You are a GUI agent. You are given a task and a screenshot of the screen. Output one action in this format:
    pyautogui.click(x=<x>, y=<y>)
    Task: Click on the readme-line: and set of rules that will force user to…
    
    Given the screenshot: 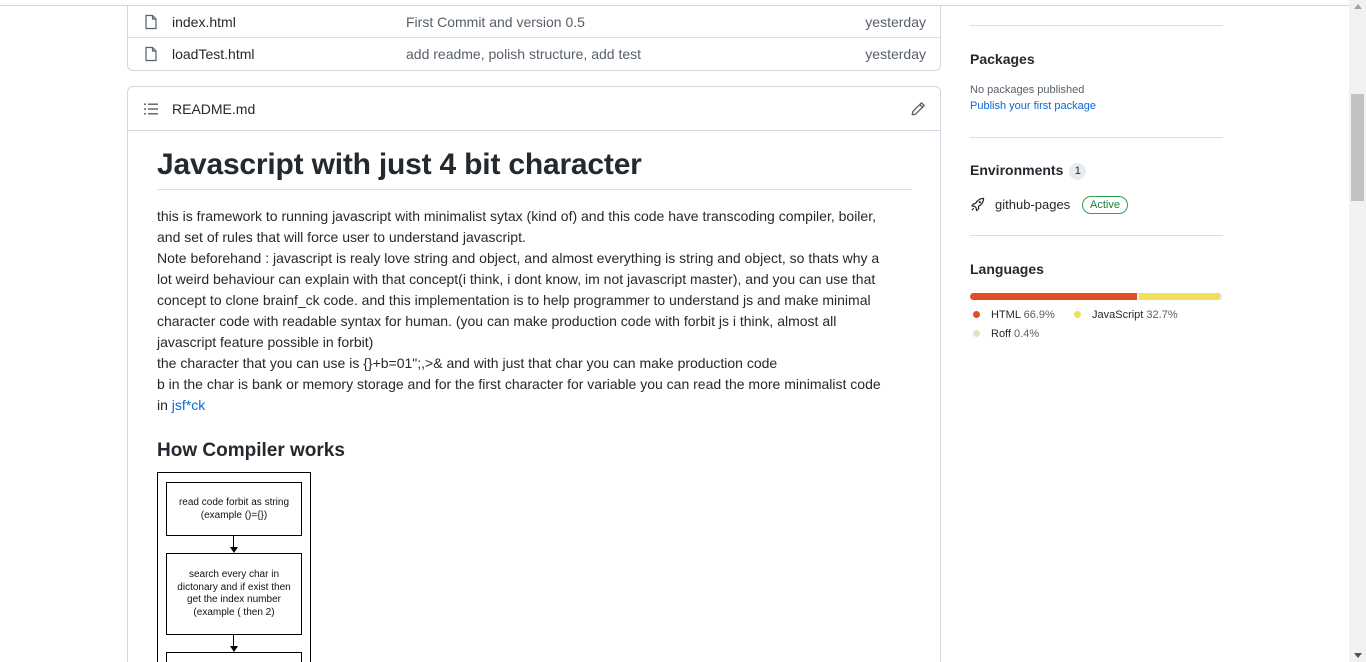 What is the action you would take?
    pyautogui.click(x=341, y=237)
    